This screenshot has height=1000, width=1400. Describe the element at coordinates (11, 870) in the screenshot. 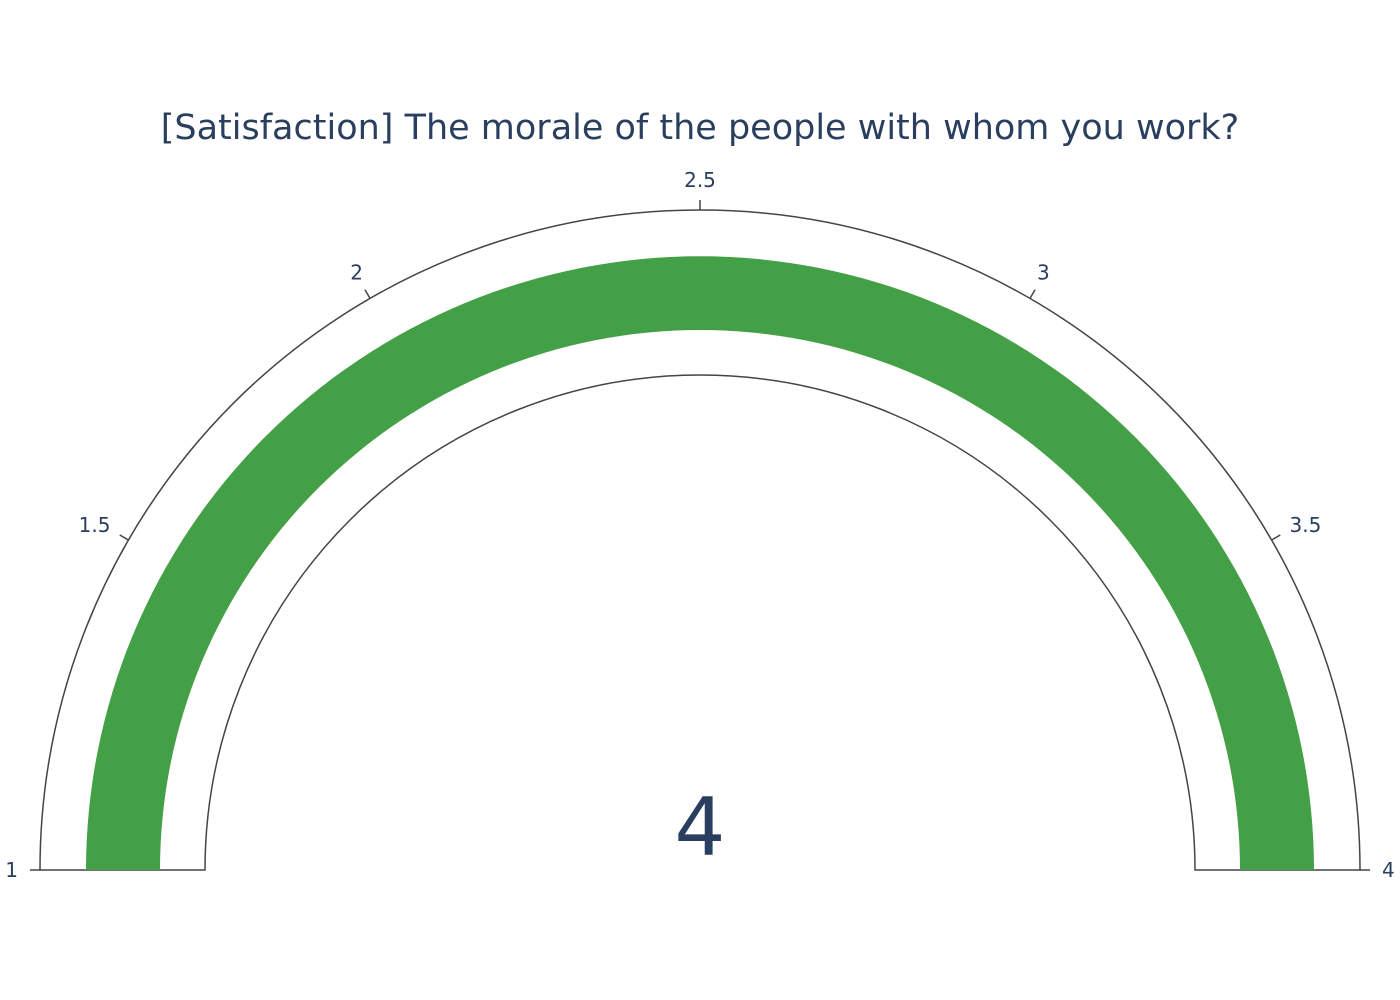

I see `gauge-tick-label: 1` at that location.